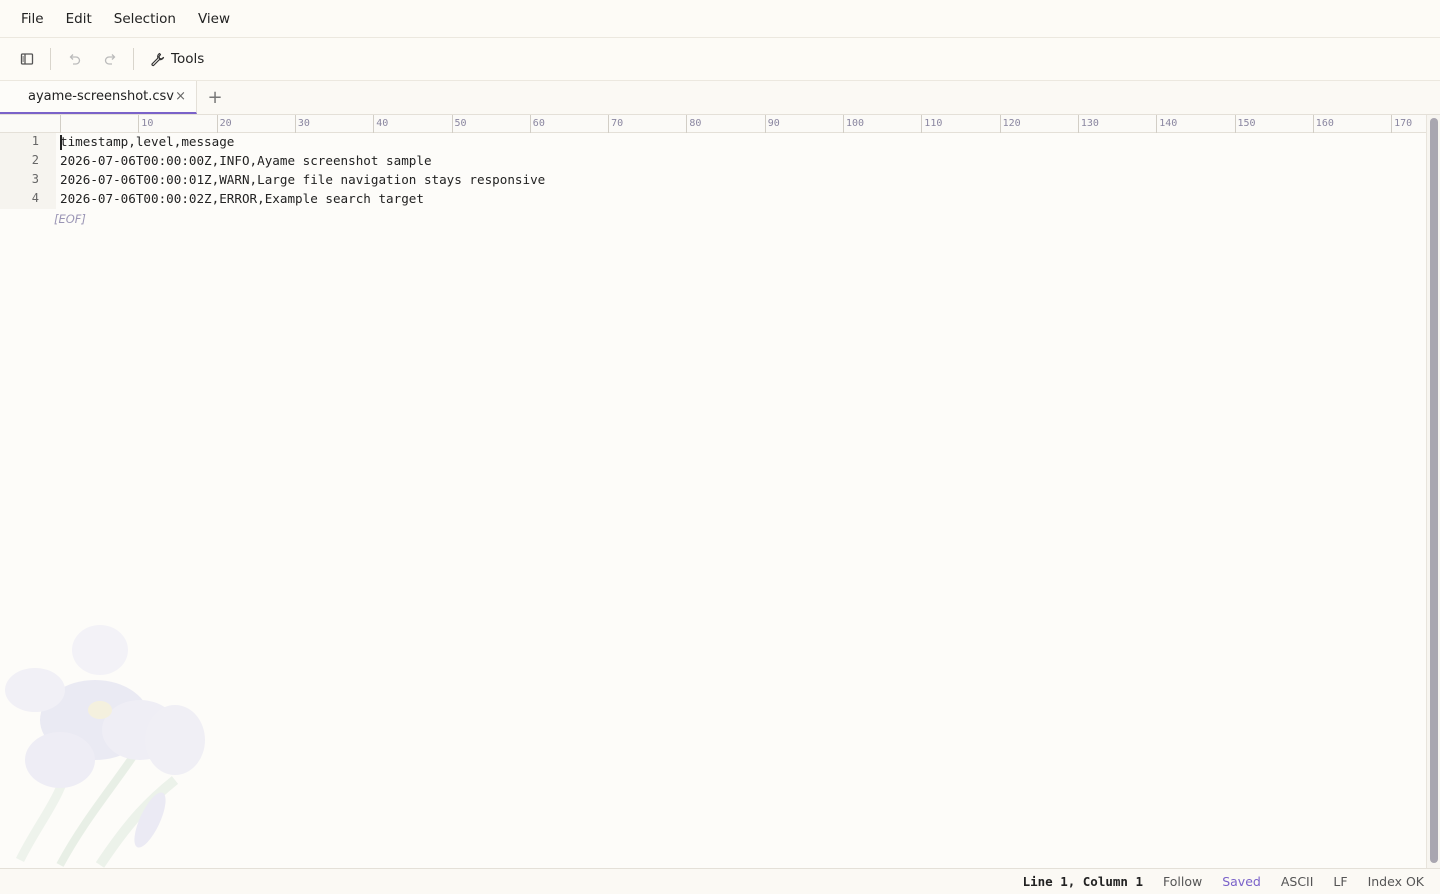 Image resolution: width=1440 pixels, height=894 pixels. What do you see at coordinates (1323, 124) in the screenshot?
I see `ruler-tick: 160` at bounding box center [1323, 124].